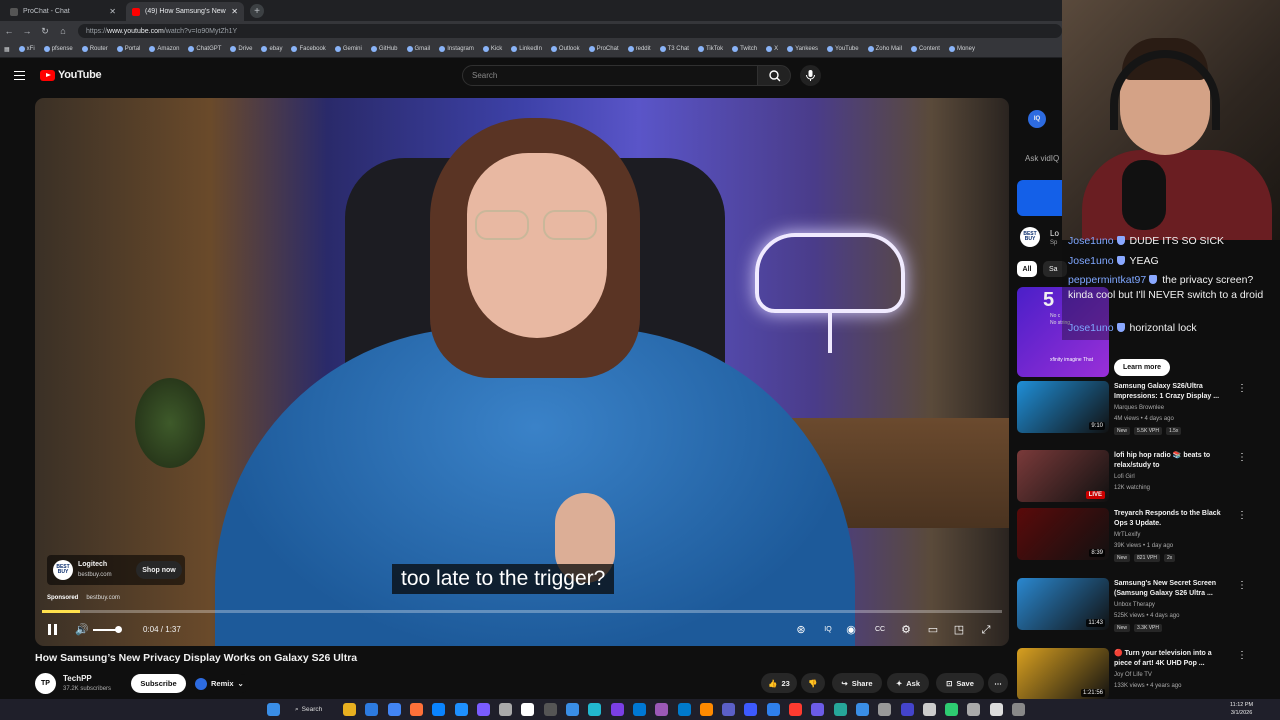  Describe the element at coordinates (880, 630) in the screenshot. I see `captions-icon: CC` at that location.